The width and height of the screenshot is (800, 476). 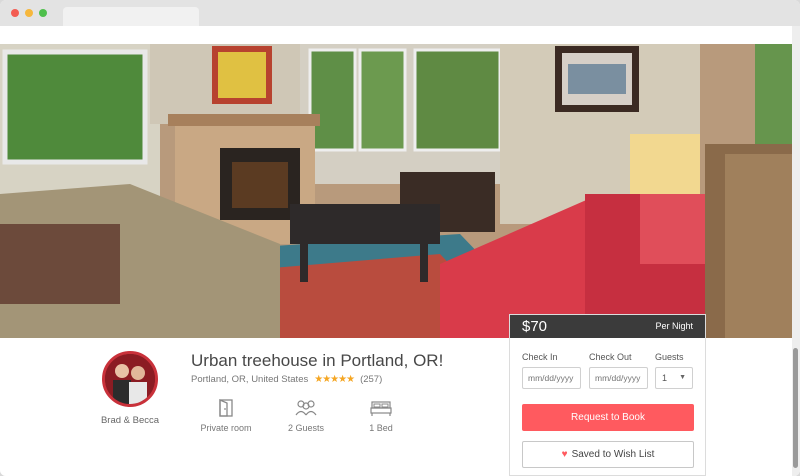 I want to click on guests-value: 1, so click(x=665, y=378).